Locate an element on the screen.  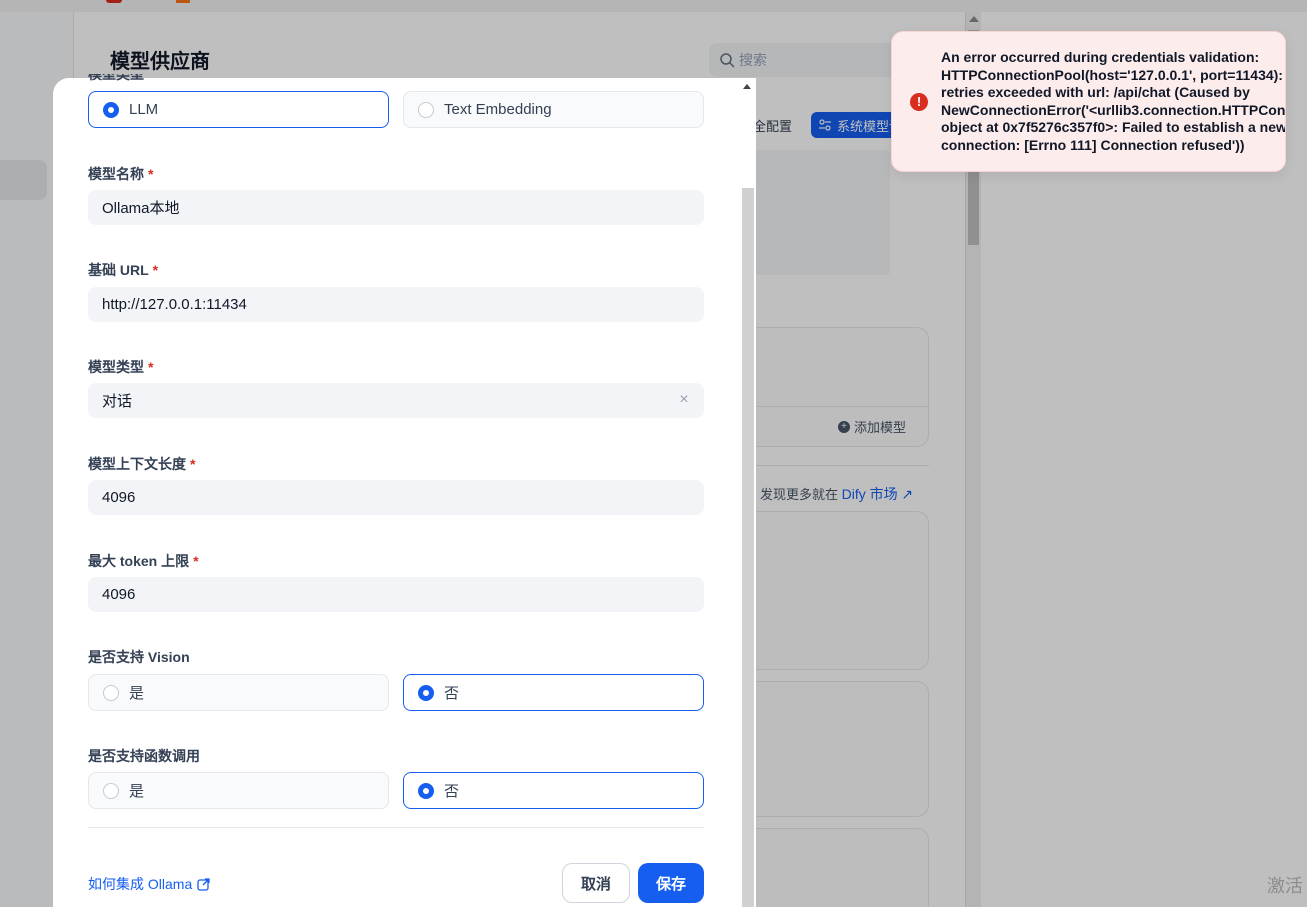
function-call-option-no: 否 is located at coordinates (553, 790).